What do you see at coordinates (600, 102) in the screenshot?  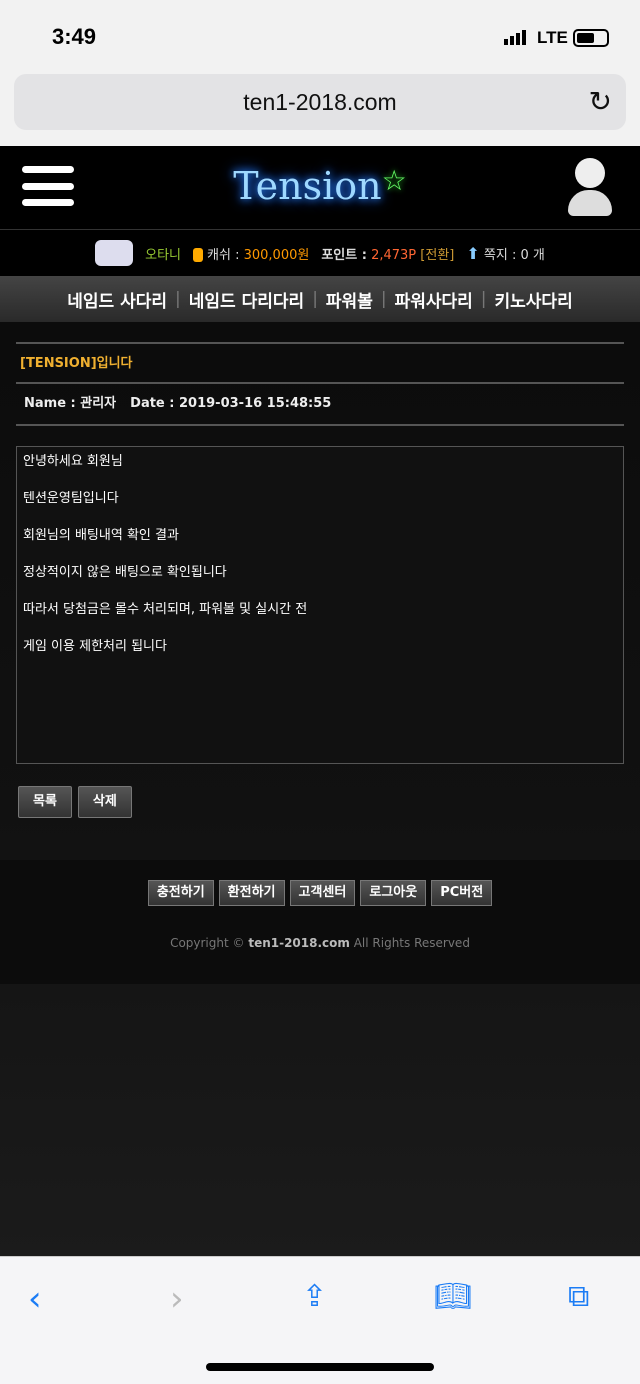 I see `reload-icon: ↻` at bounding box center [600, 102].